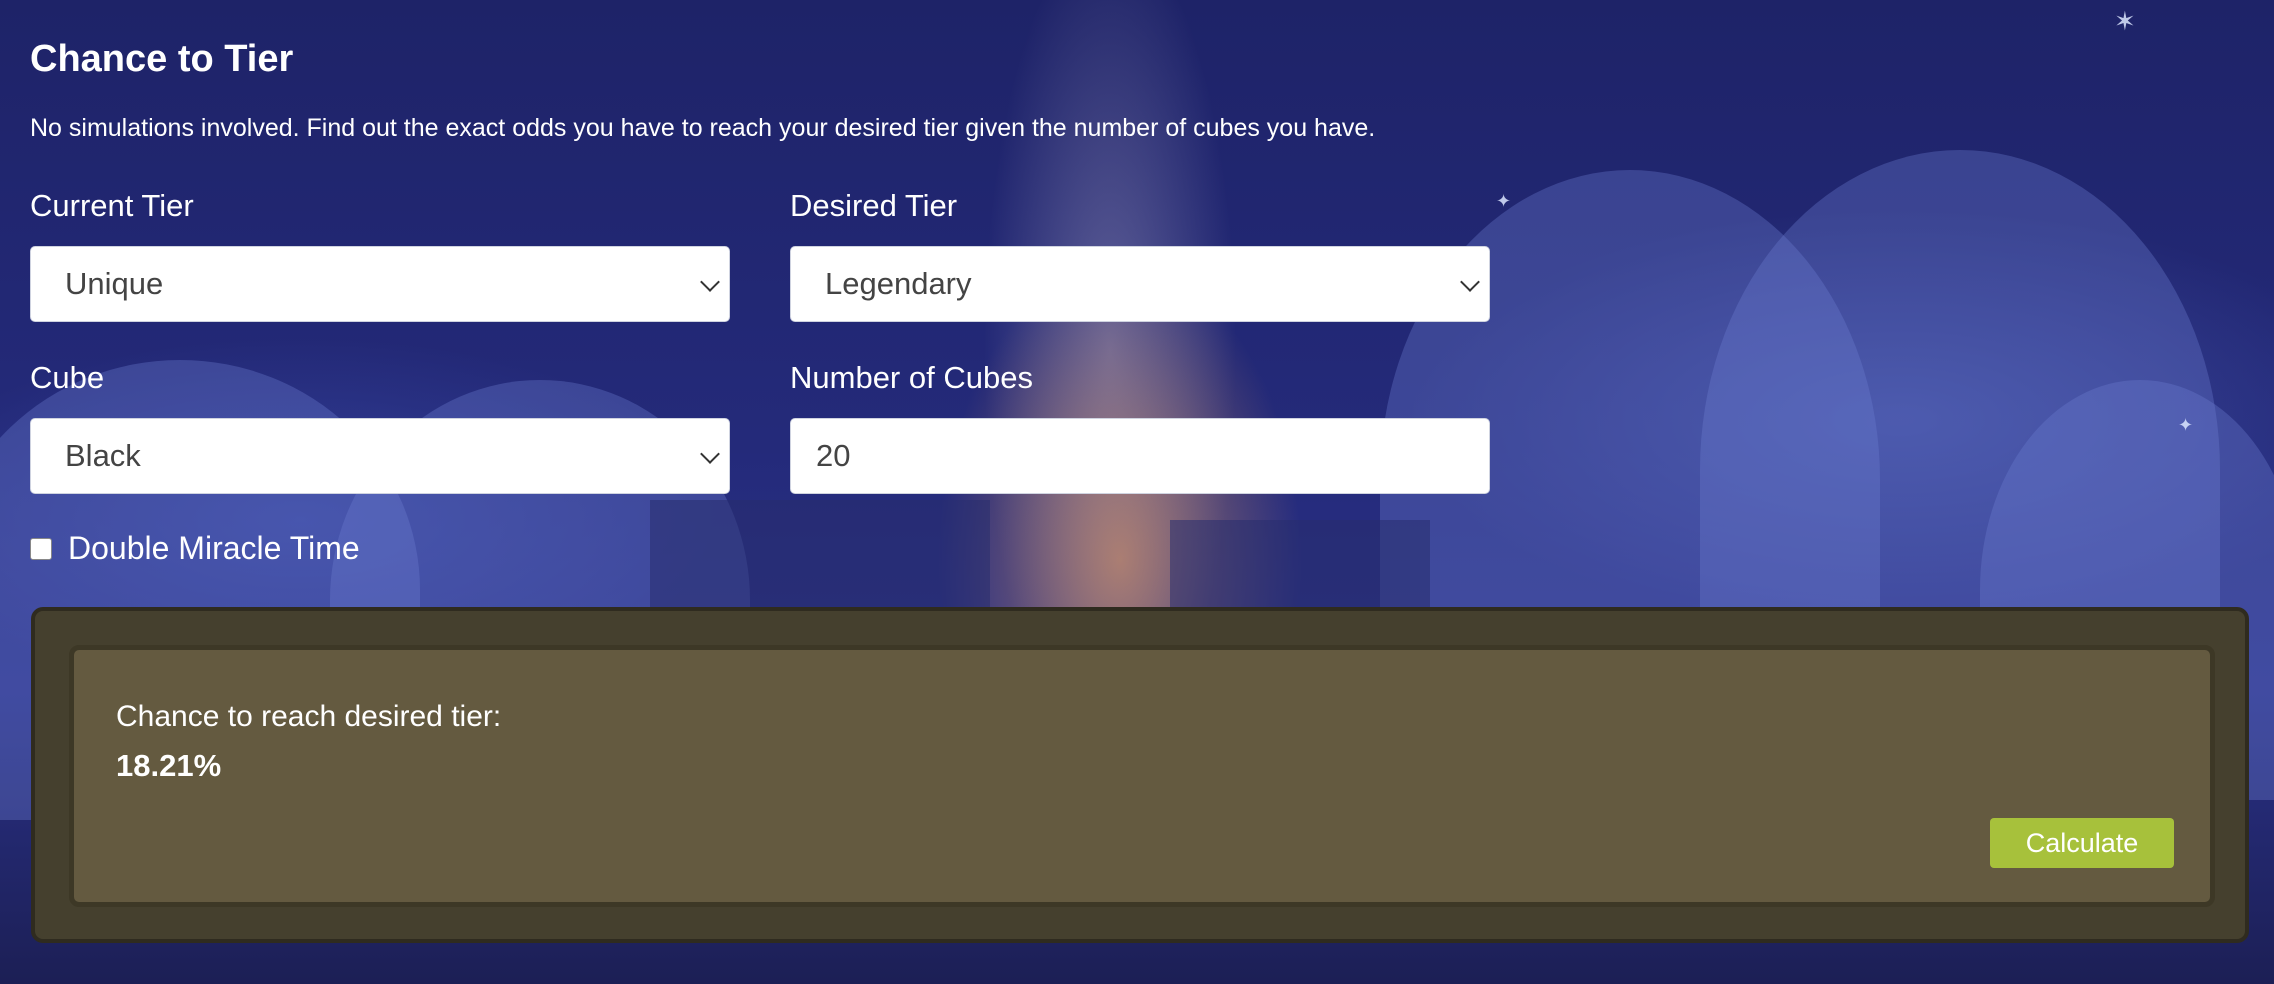 This screenshot has height=984, width=2274. What do you see at coordinates (1140, 284) in the screenshot?
I see `desired-tier-select: Legendary` at bounding box center [1140, 284].